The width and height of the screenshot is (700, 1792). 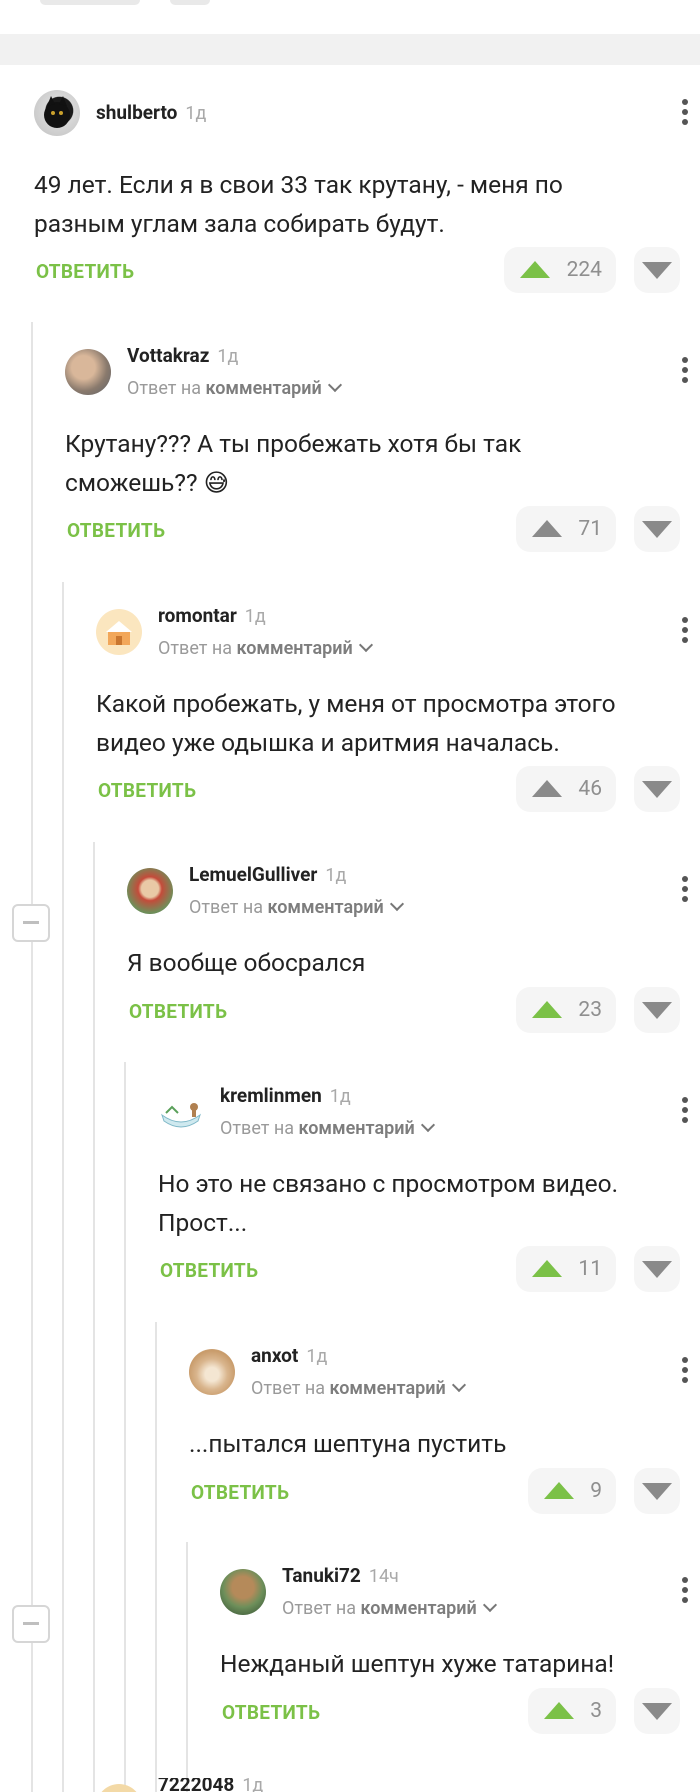 I want to click on comment-time: 14ч, so click(x=383, y=1576).